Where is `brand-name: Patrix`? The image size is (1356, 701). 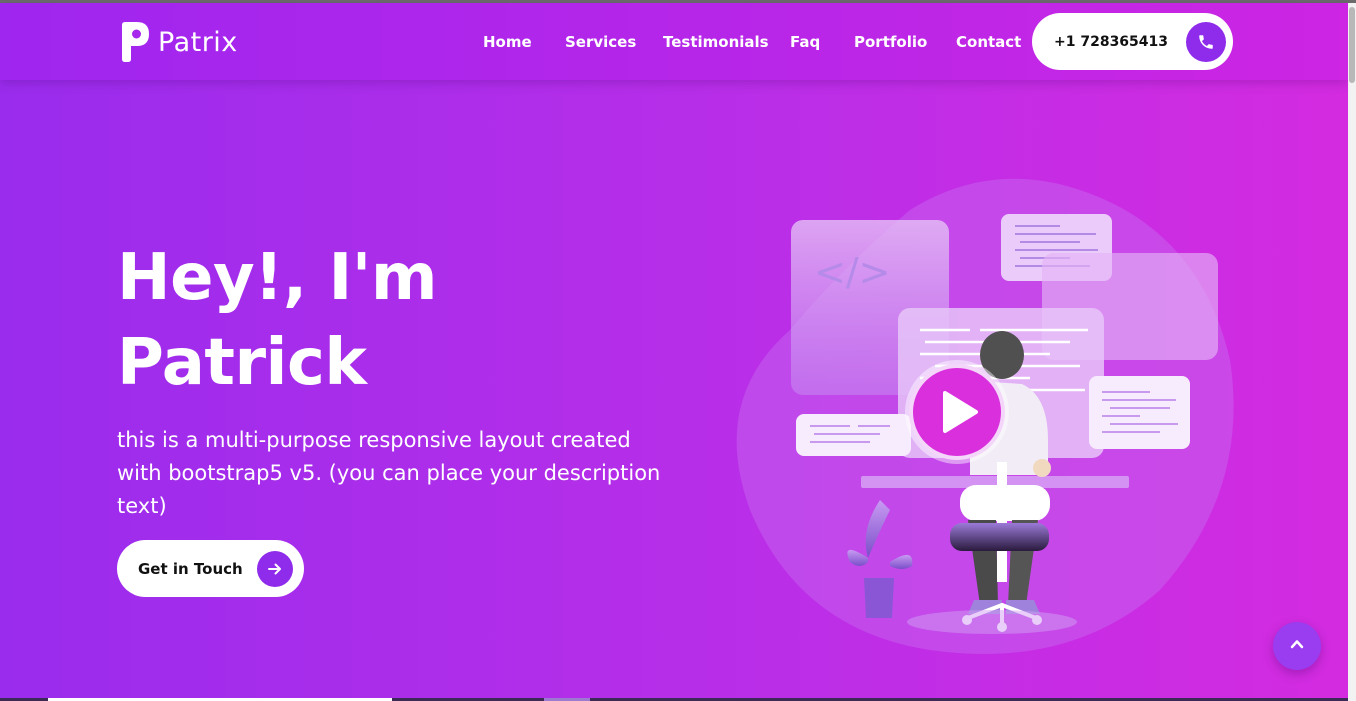 brand-name: Patrix is located at coordinates (198, 42).